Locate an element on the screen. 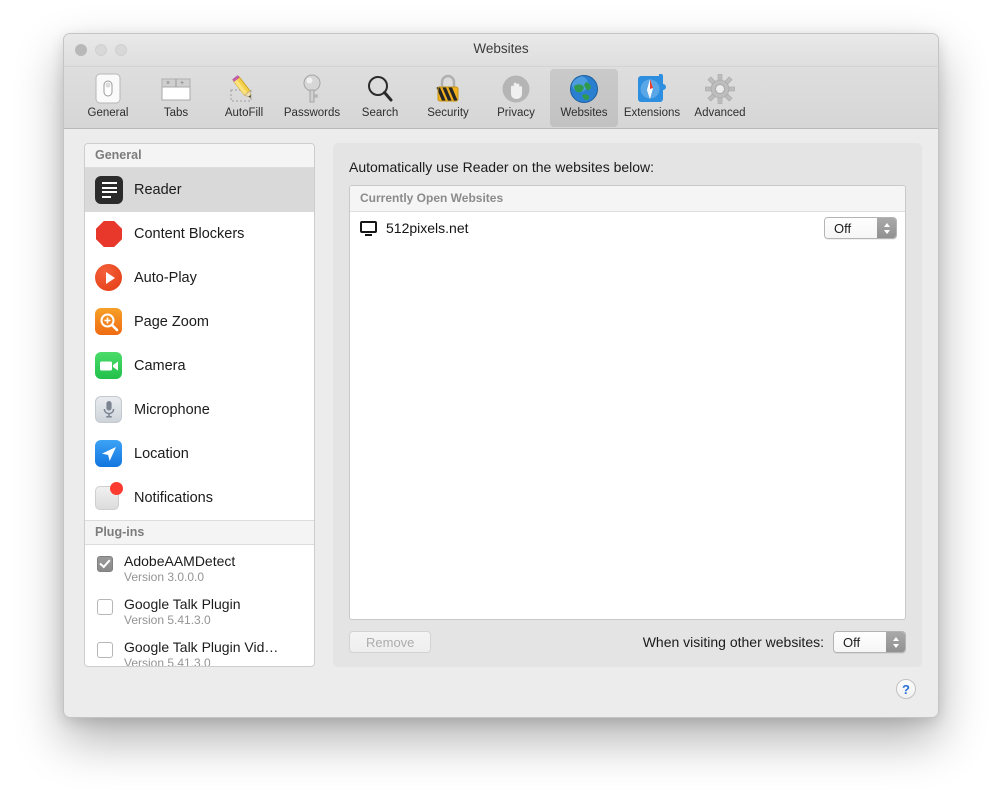 This screenshot has height=810, width=1000. toolbar-item-websites: Websites is located at coordinates (584, 98).